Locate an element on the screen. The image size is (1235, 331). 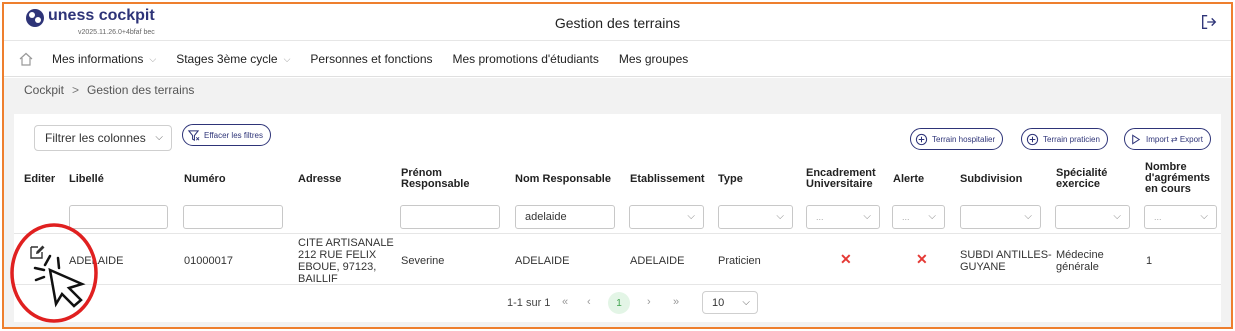
specialite-line: Médecine is located at coordinates (1080, 255).